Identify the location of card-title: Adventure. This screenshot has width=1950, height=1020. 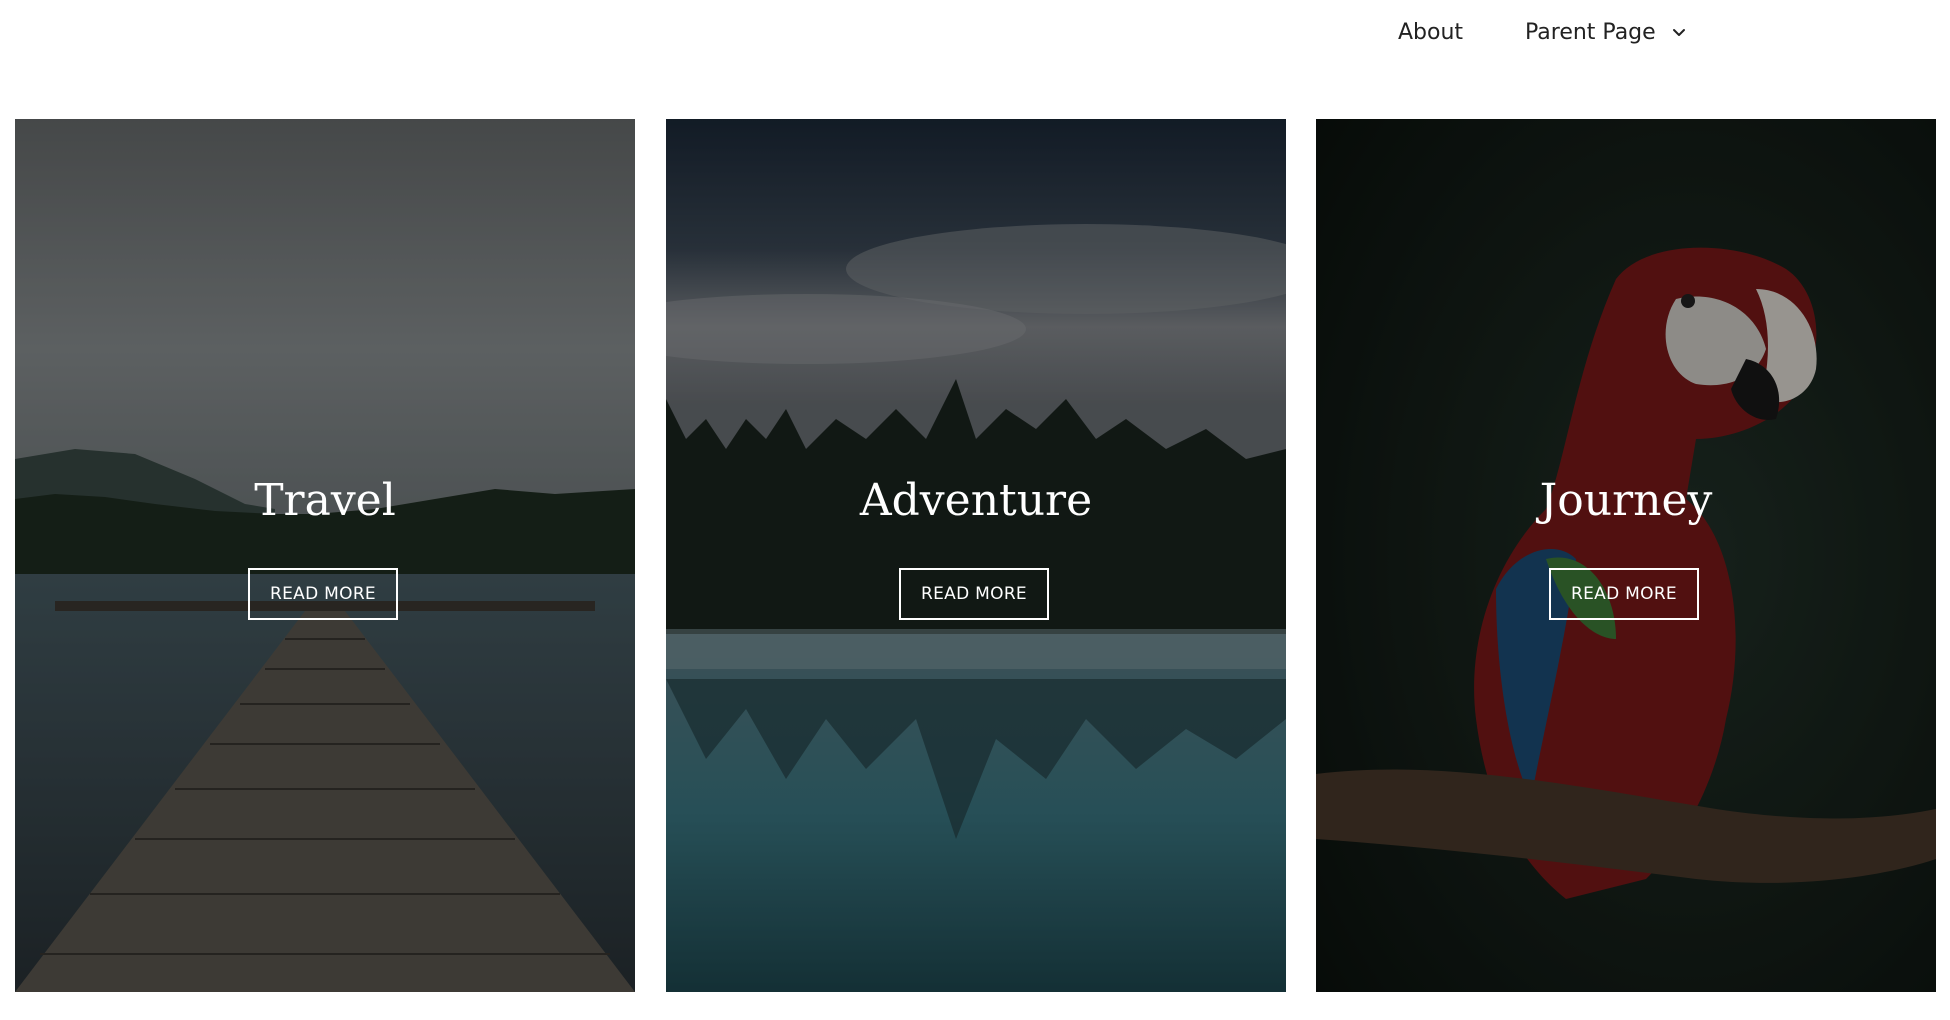
(976, 500).